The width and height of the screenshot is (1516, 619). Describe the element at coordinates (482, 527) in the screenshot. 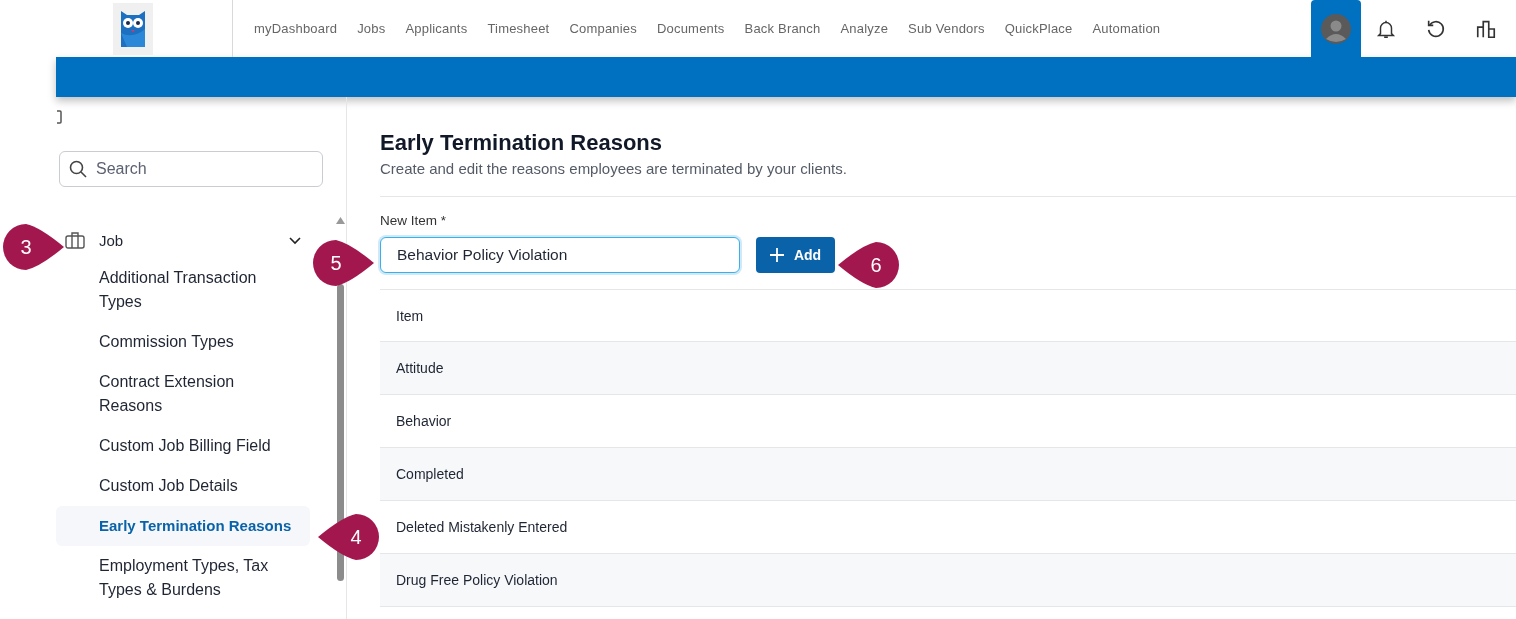

I see `table-cell: Deleted Mistakenly Entered` at that location.